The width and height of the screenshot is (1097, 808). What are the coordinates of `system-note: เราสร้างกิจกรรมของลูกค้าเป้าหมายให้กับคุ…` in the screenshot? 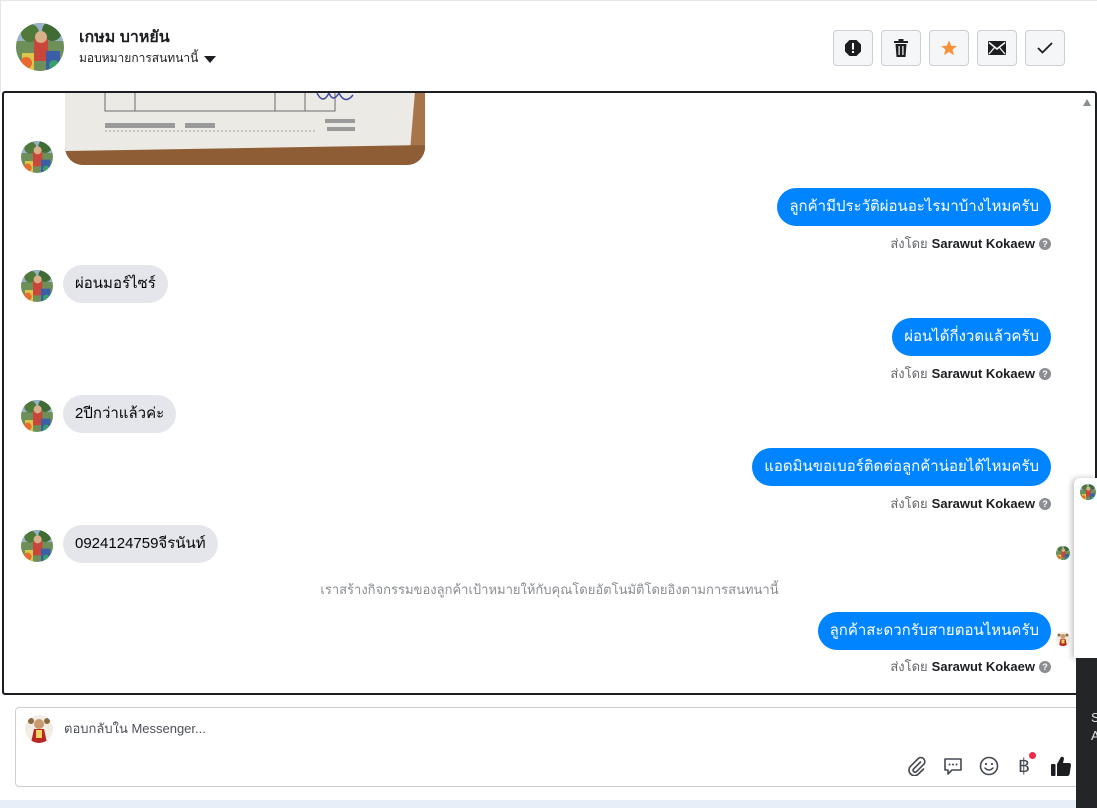 It's located at (549, 589).